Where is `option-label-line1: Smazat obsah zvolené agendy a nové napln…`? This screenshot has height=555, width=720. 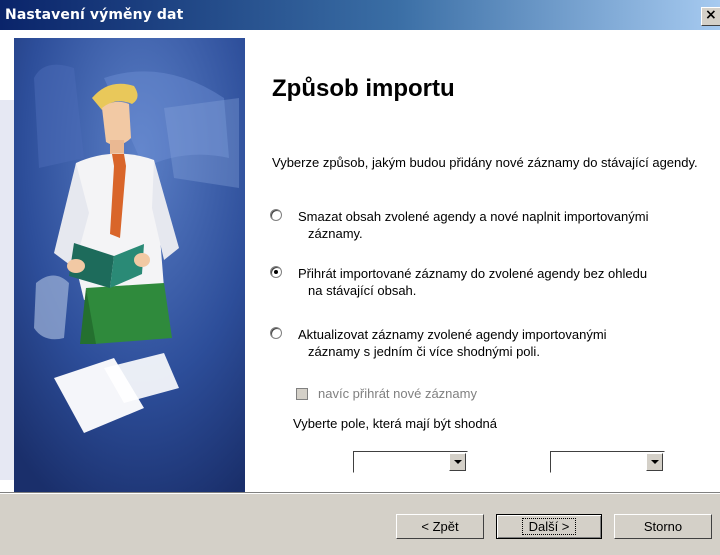 option-label-line1: Smazat obsah zvolené agendy a nové napln… is located at coordinates (473, 216).